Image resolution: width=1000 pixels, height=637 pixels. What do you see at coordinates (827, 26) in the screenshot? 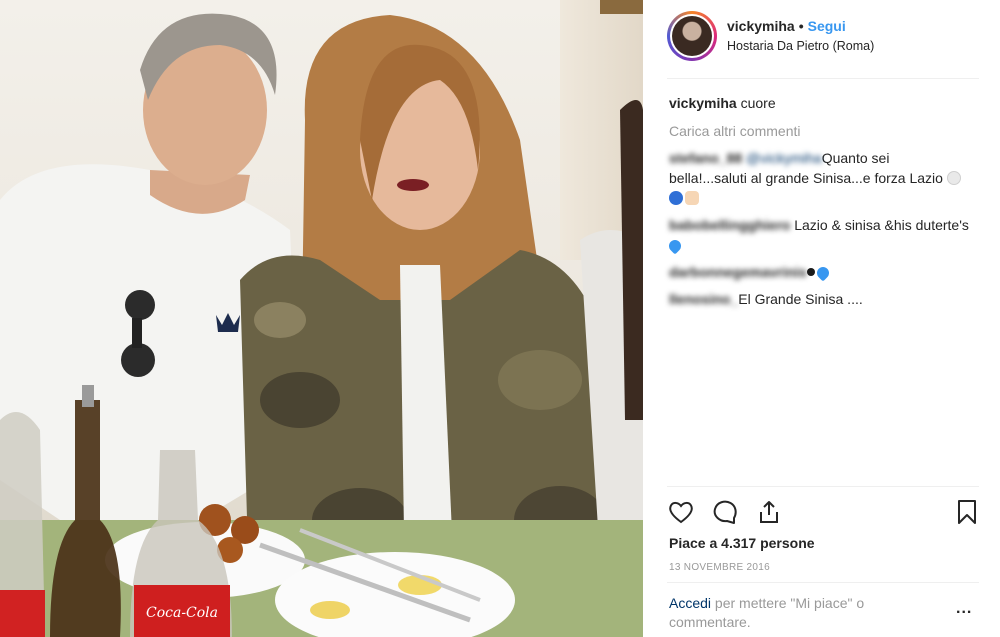
I see `follow-button: Segui` at bounding box center [827, 26].